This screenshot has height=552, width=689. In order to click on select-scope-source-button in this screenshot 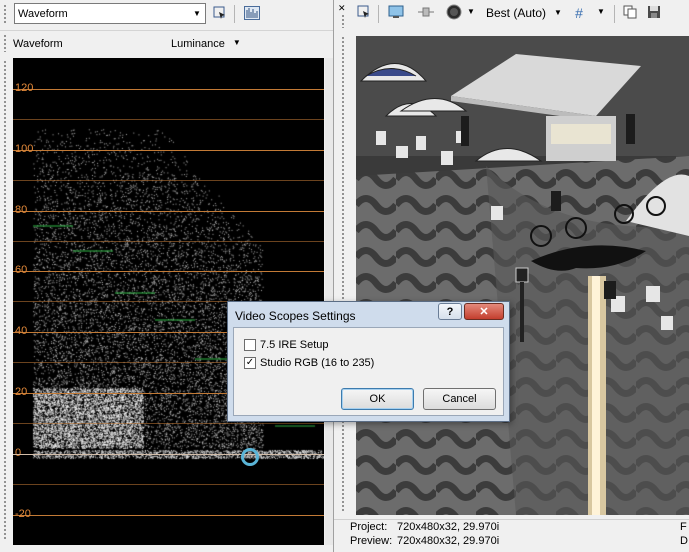, I will do `click(220, 14)`.